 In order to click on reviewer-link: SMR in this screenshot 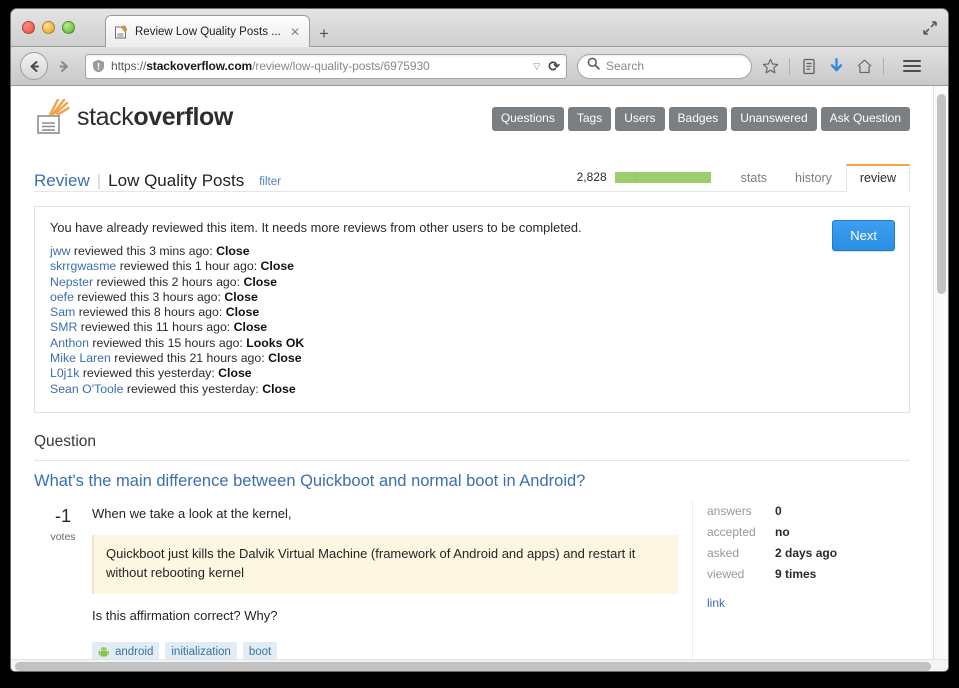, I will do `click(63, 327)`.